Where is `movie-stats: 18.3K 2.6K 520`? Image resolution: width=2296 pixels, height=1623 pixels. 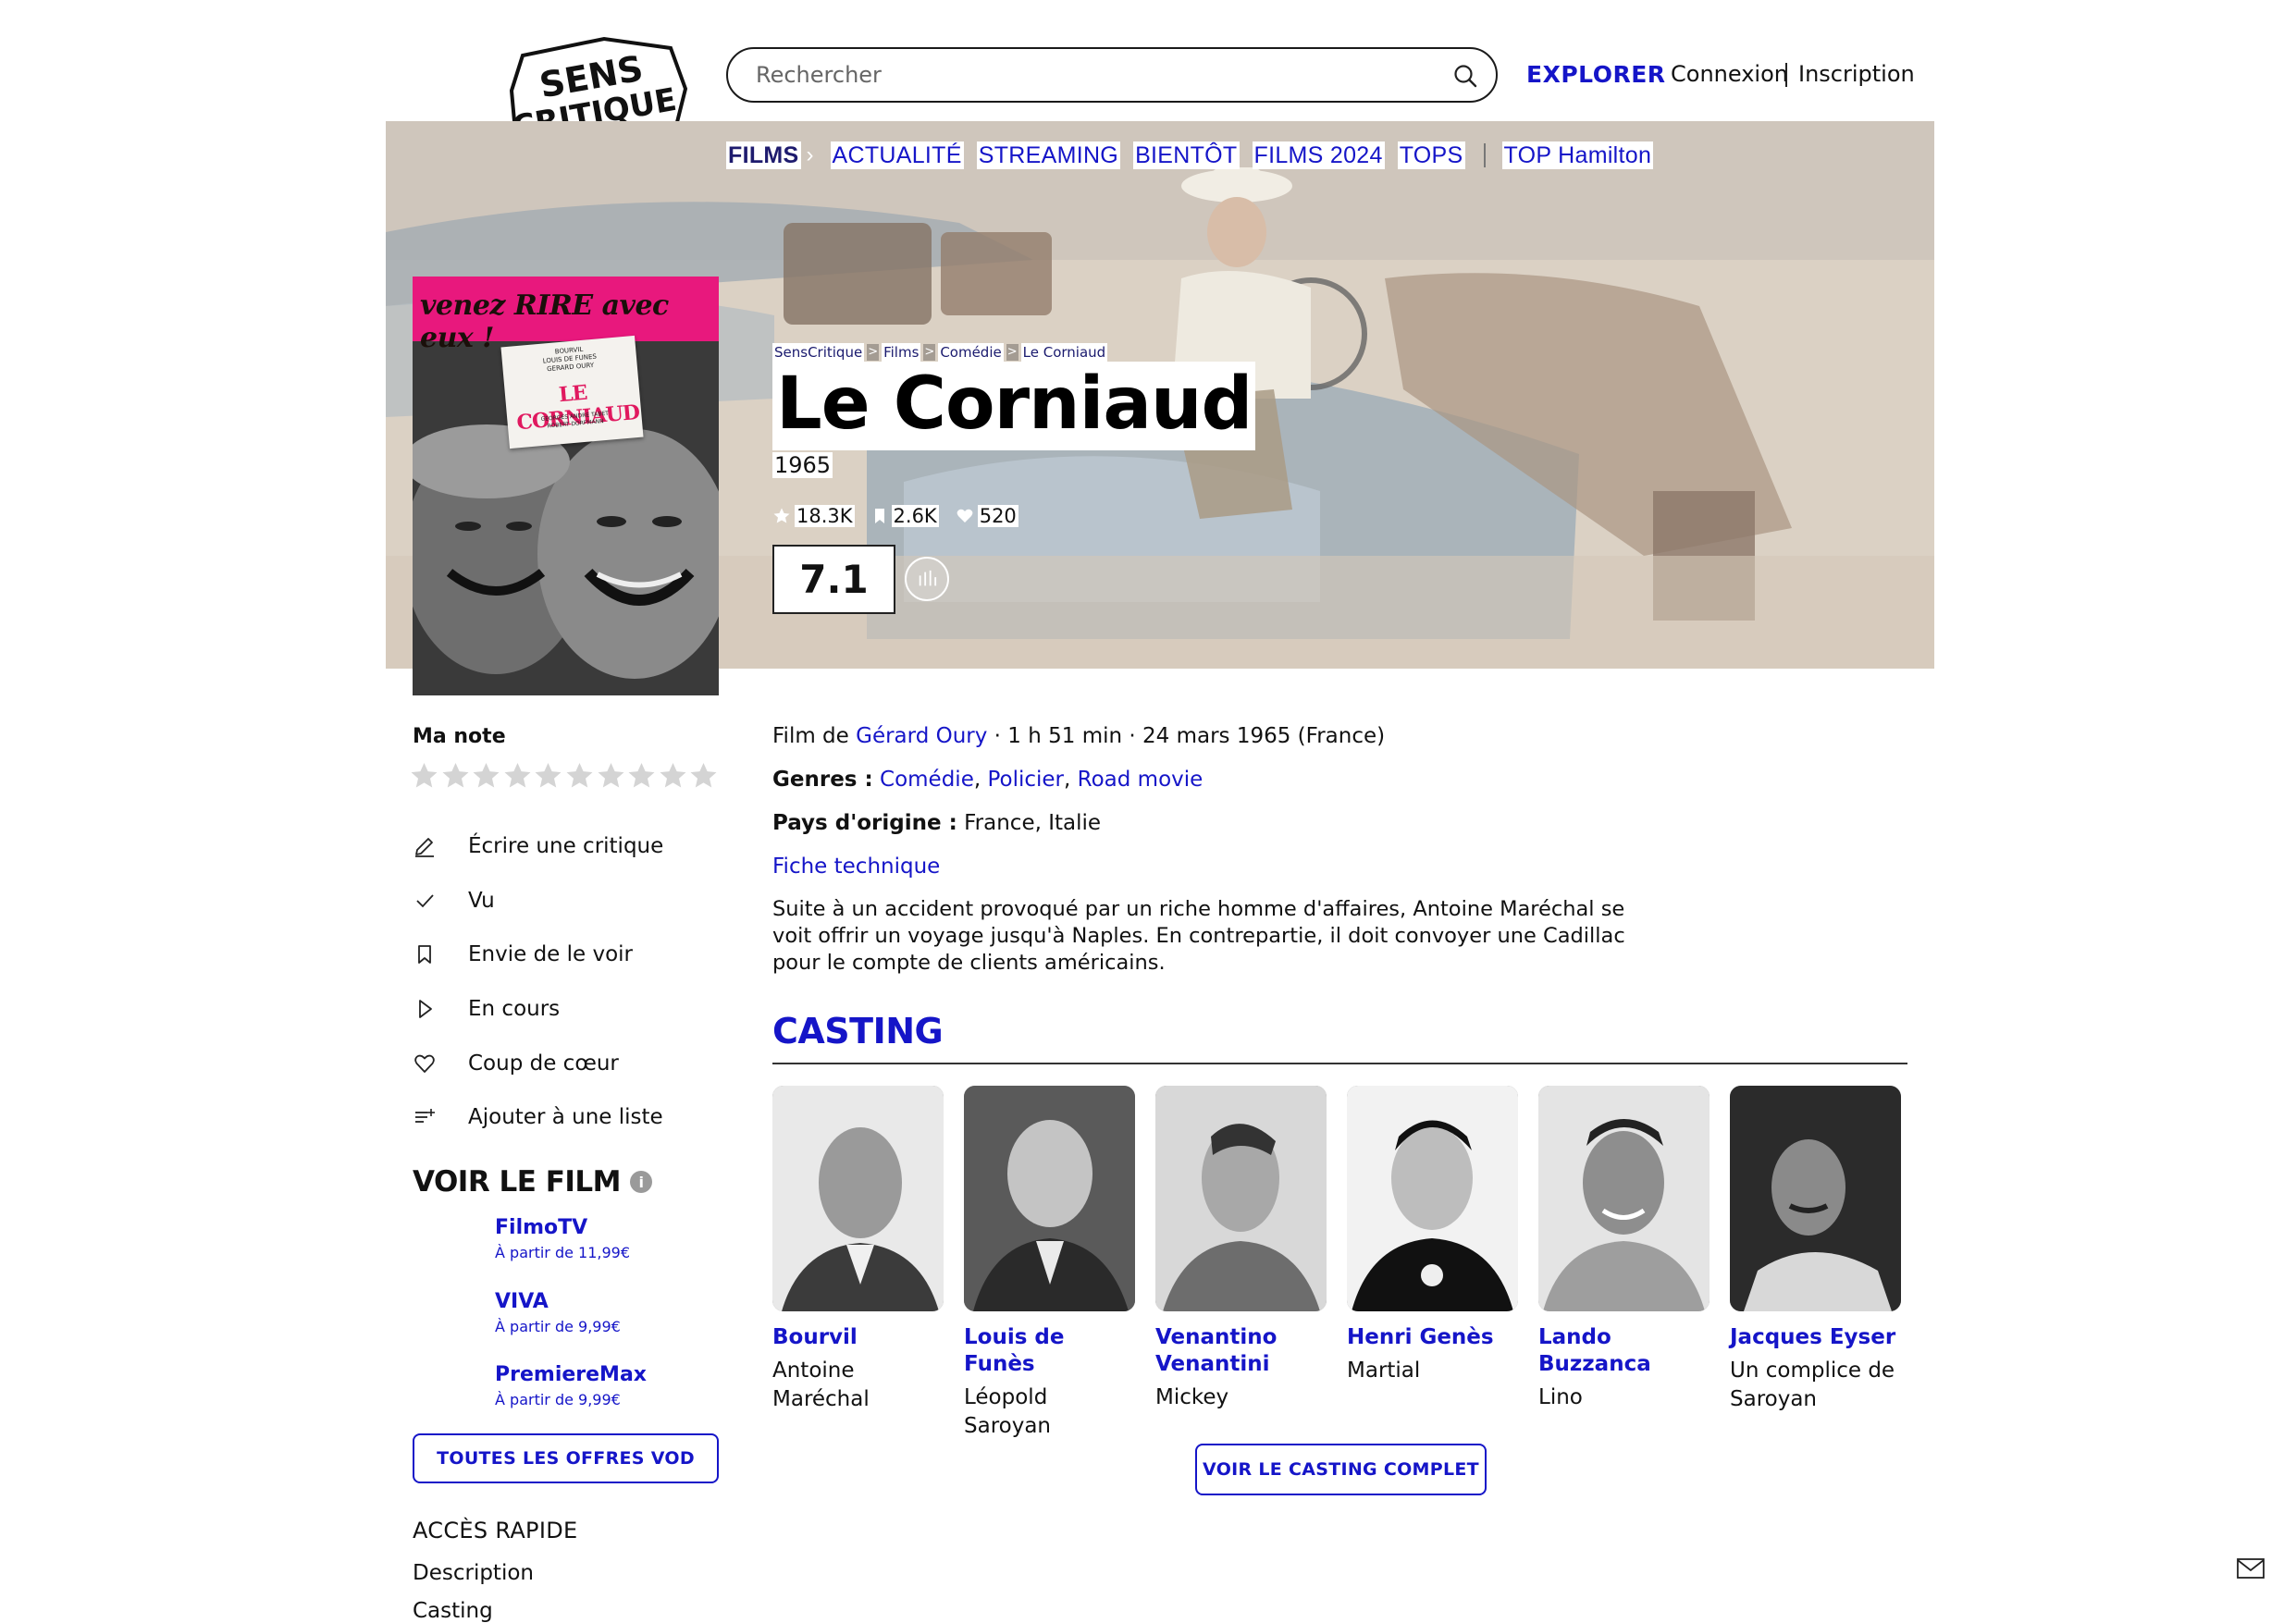
movie-stats: 18.3K 2.6K 520 is located at coordinates (903, 516).